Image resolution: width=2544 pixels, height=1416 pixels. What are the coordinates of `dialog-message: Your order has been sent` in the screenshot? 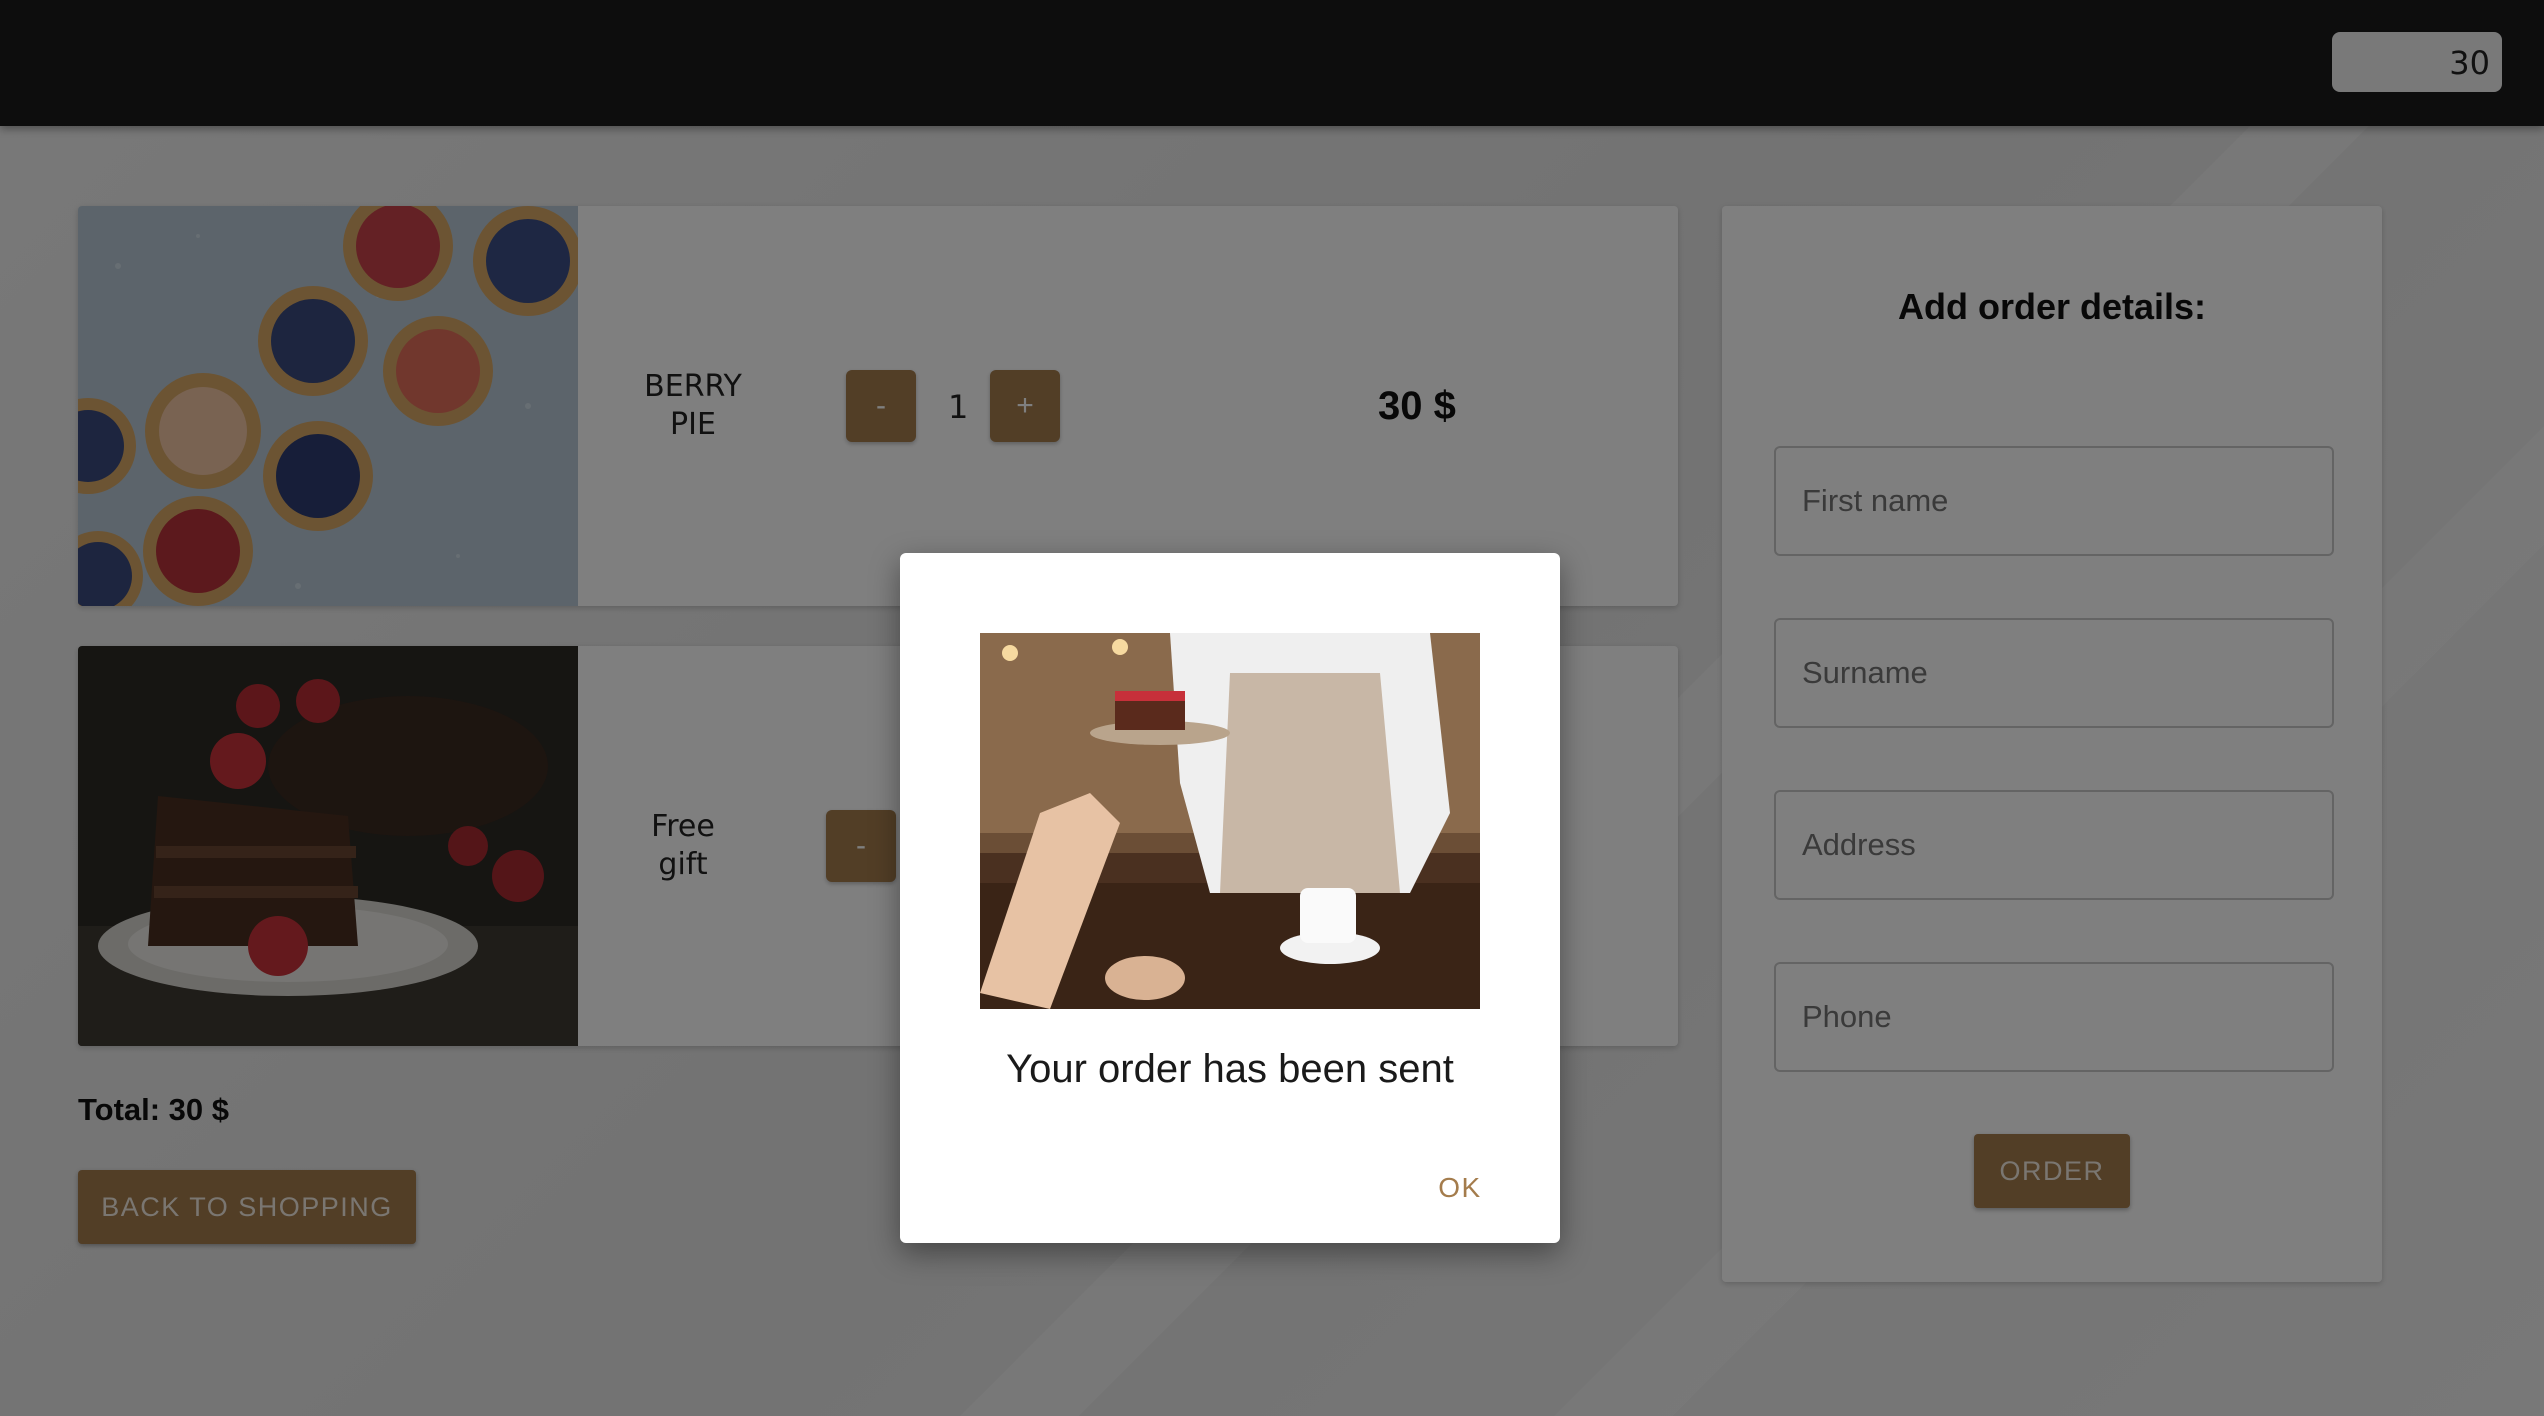 It's located at (1230, 1069).